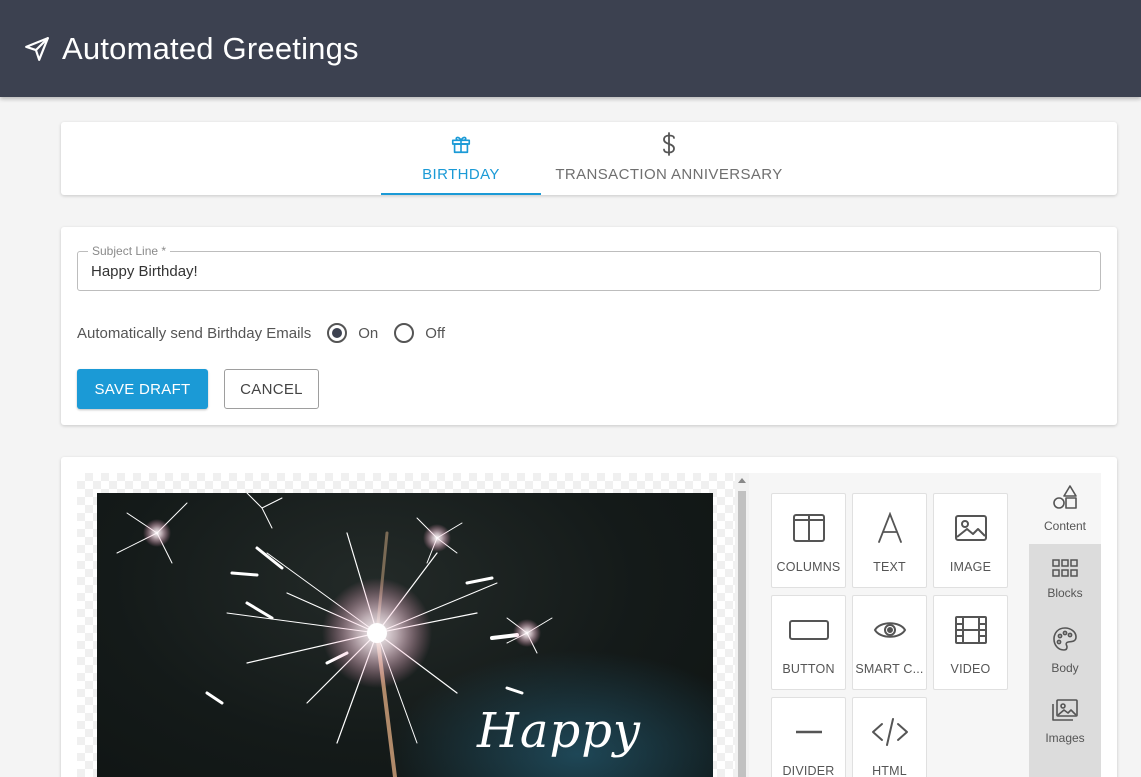  What do you see at coordinates (809, 732) in the screenshot?
I see `divider-icon` at bounding box center [809, 732].